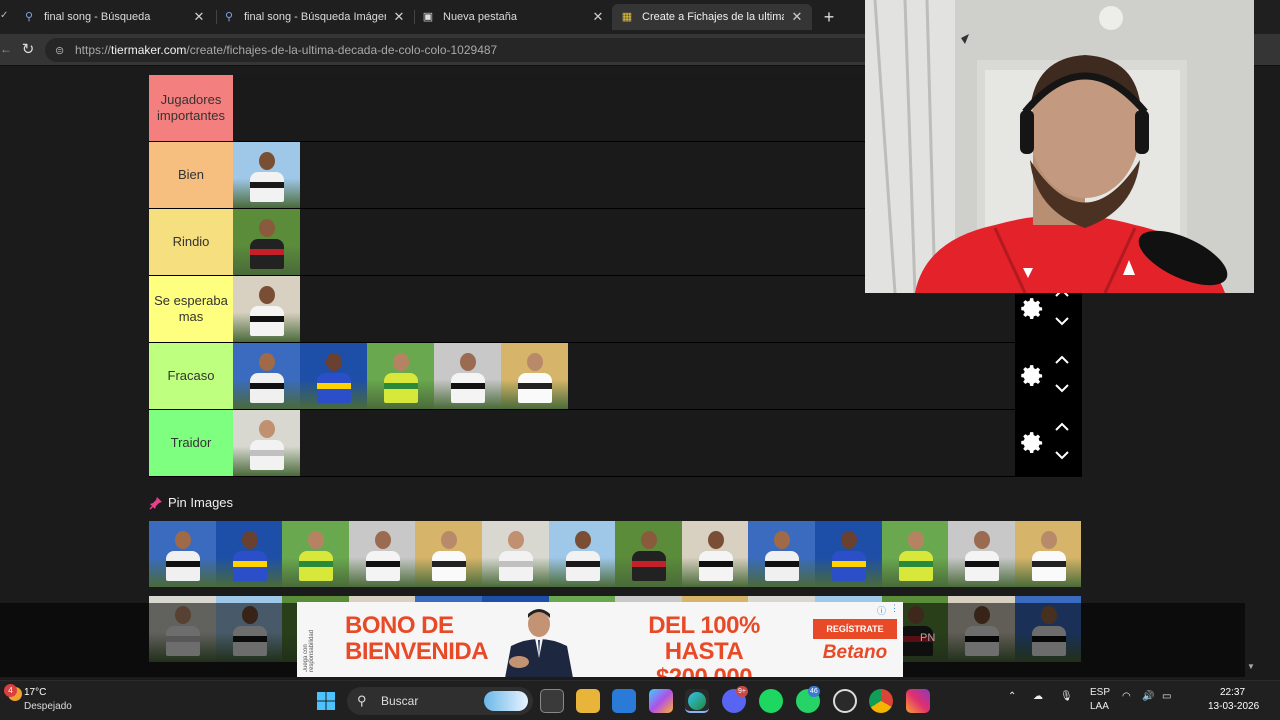 This screenshot has width=1280, height=720. Describe the element at coordinates (48, 706) in the screenshot. I see `weather-condition: Despejado` at that location.